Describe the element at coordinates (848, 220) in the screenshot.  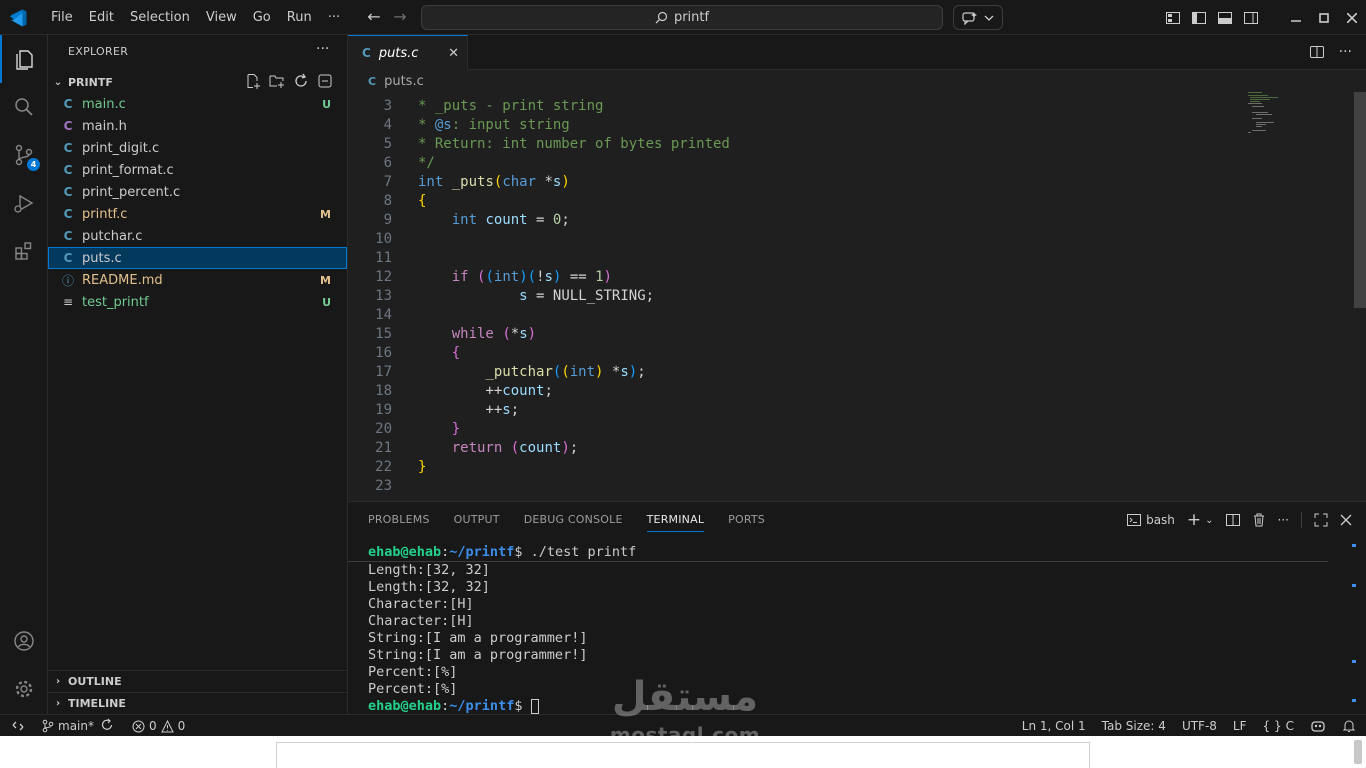
I see `code-line: 9 int count = 0;` at that location.